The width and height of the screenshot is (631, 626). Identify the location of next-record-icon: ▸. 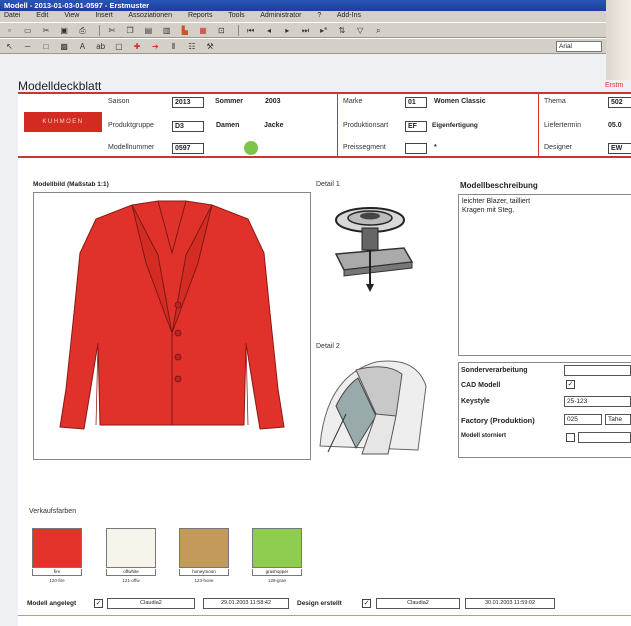
(287, 30).